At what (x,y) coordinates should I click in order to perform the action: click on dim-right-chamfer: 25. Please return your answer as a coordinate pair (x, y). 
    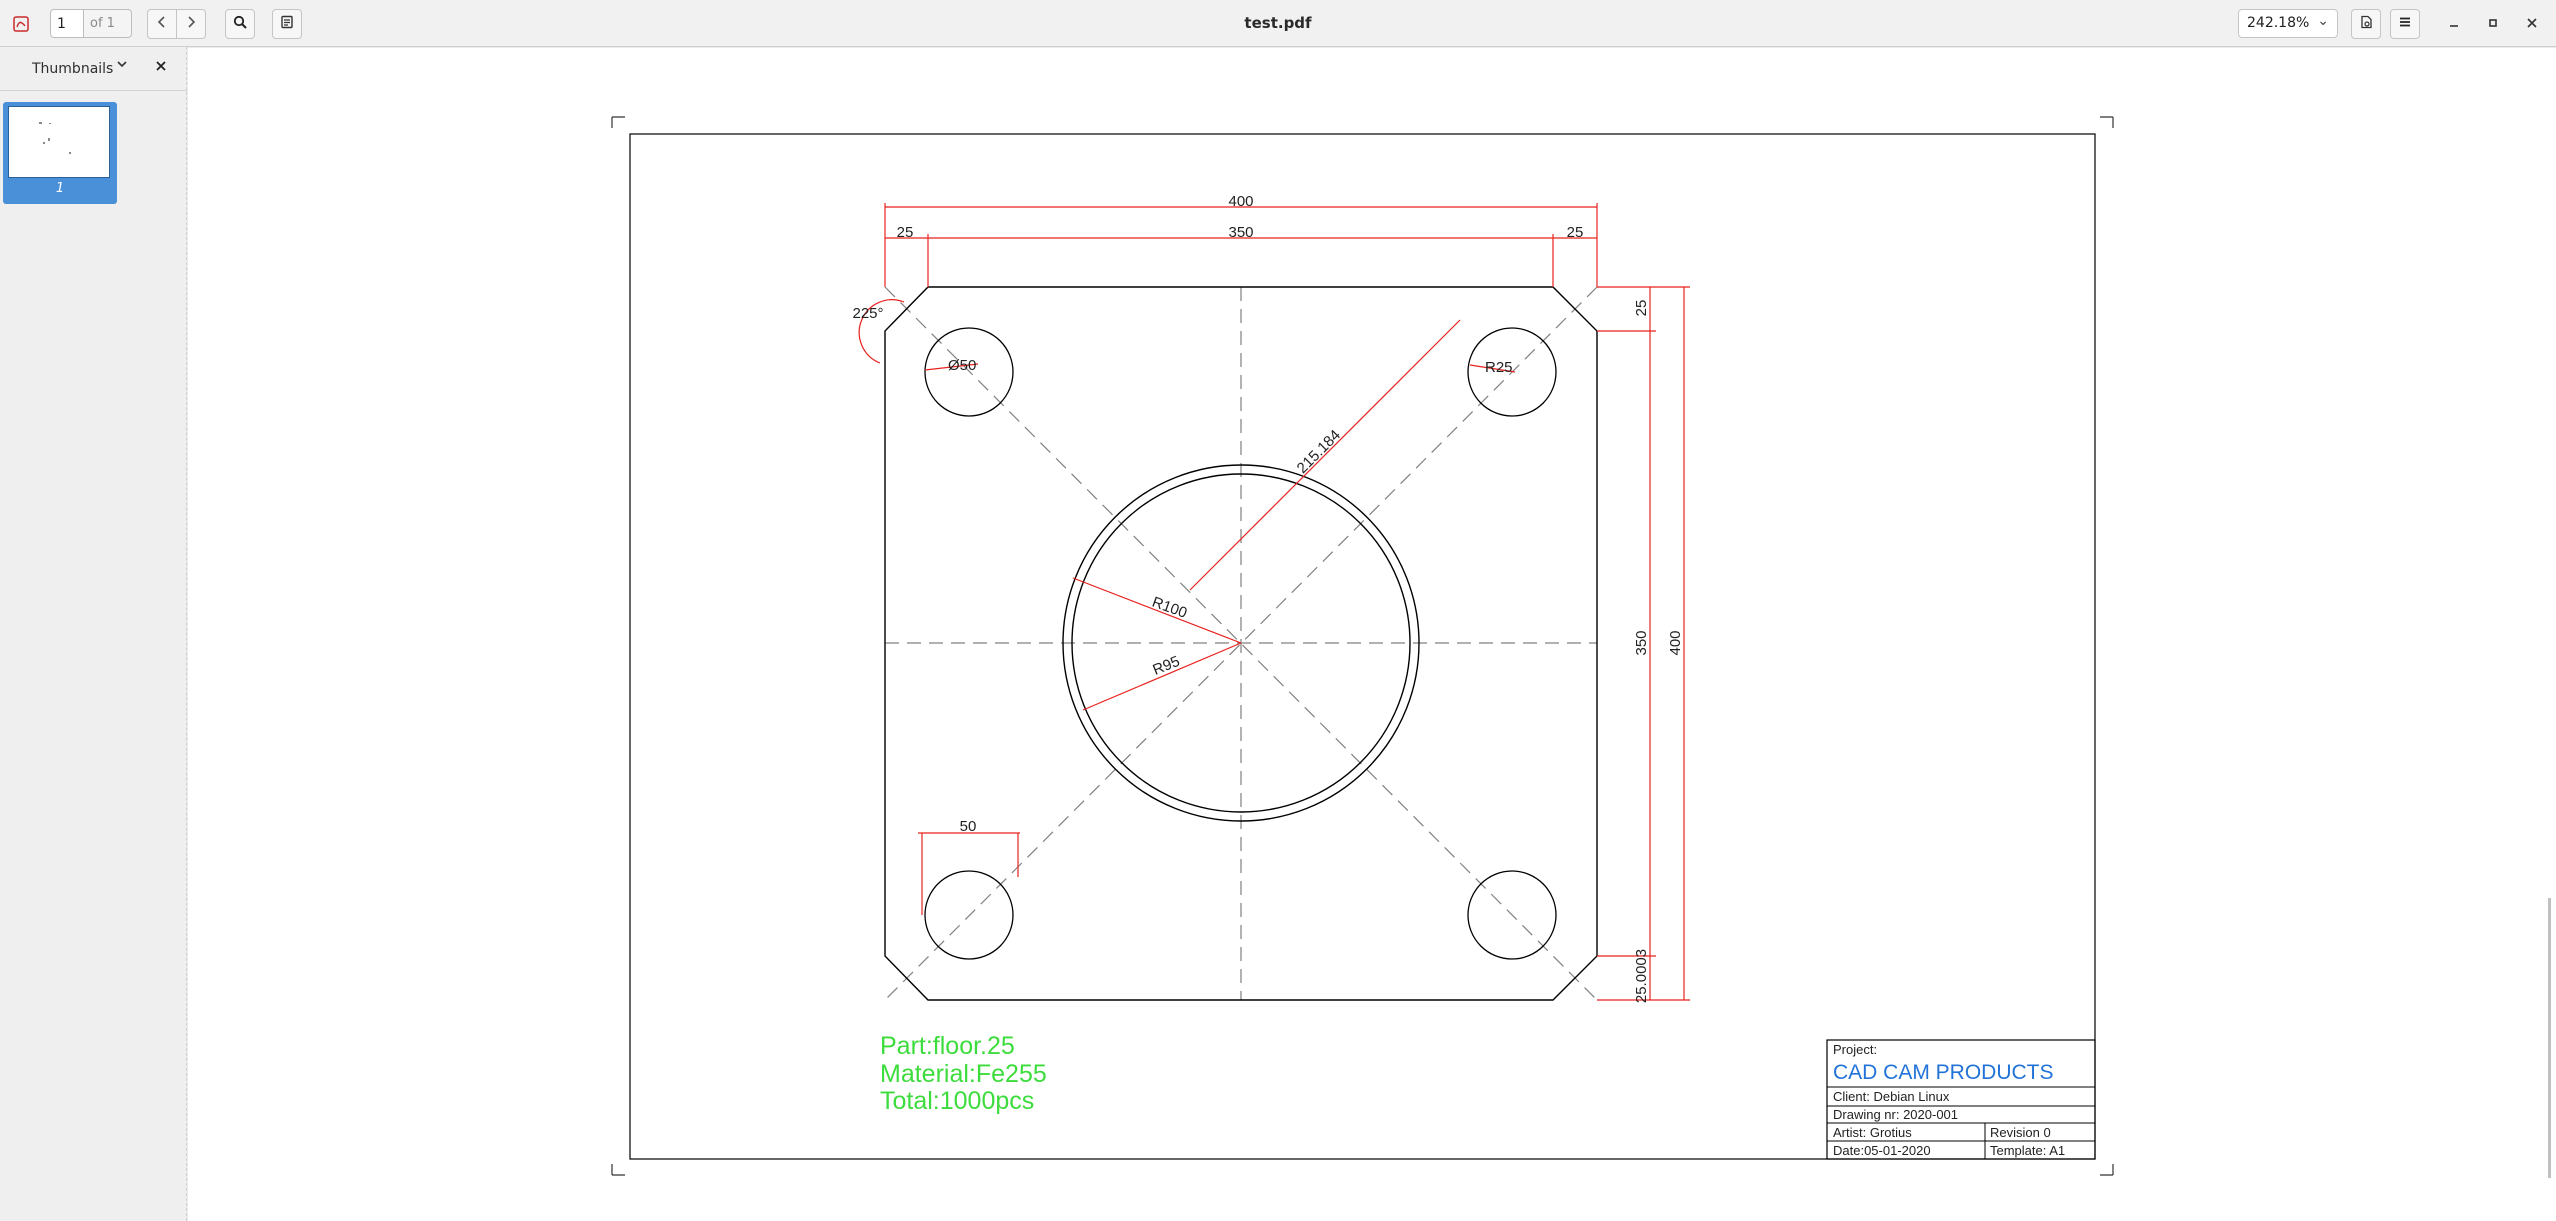
    Looking at the image, I should click on (1575, 232).